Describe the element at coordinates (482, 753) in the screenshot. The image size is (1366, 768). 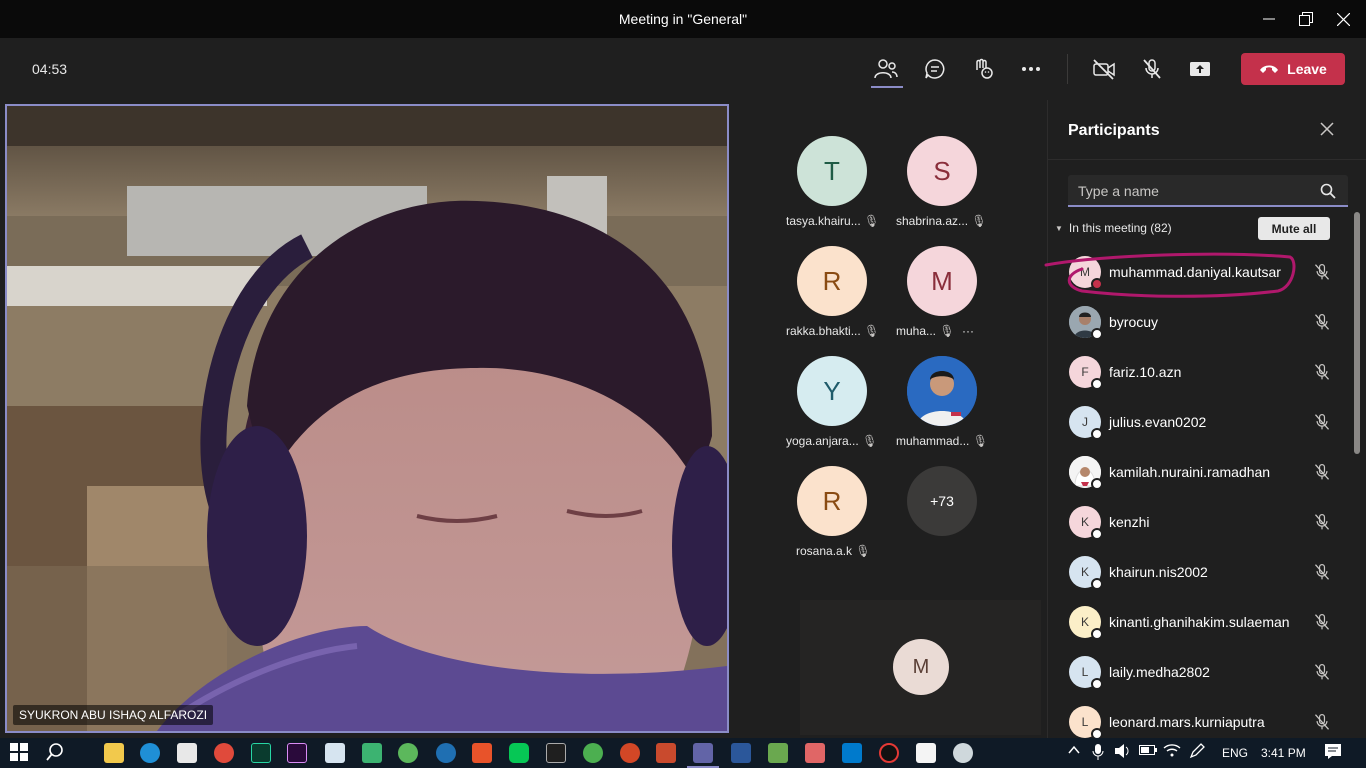
I see `acrobat-icon` at that location.